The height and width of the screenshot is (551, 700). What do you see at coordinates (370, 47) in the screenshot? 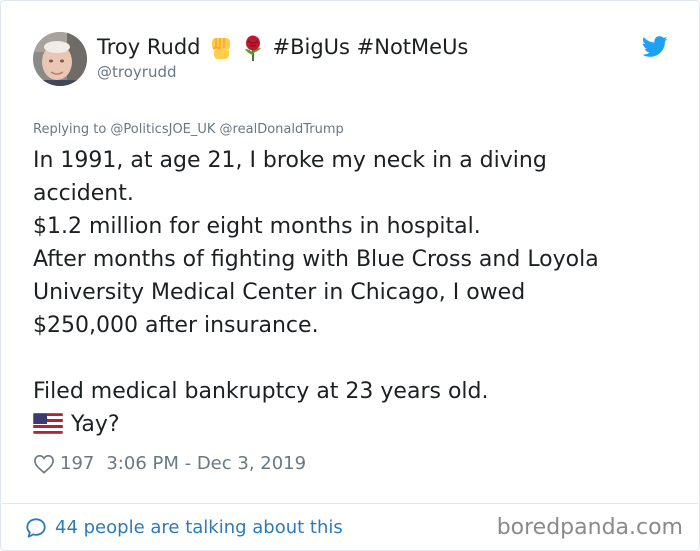
I see `name-hashtags: #BigUs #NotMeUs` at bounding box center [370, 47].